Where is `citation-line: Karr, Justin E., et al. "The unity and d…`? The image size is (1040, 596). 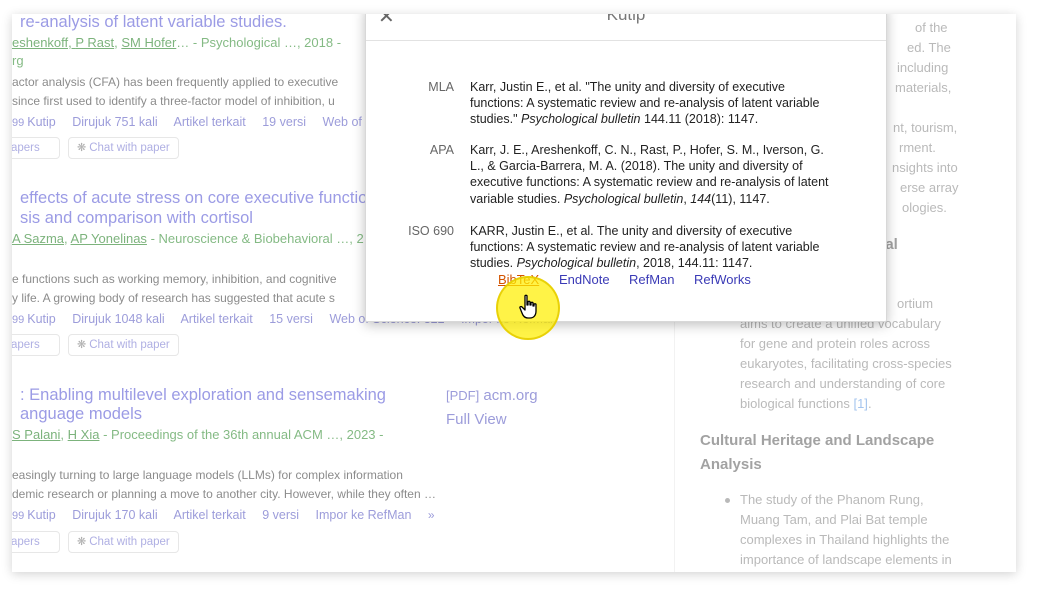 citation-line: Karr, Justin E., et al. "The unity and d… is located at coordinates (628, 87).